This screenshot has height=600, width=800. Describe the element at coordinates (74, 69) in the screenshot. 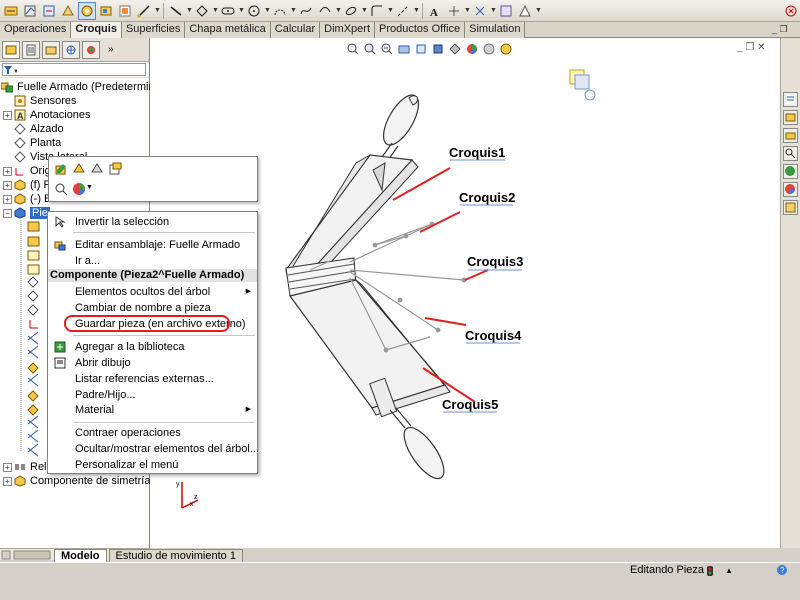

I see `filter-input` at that location.